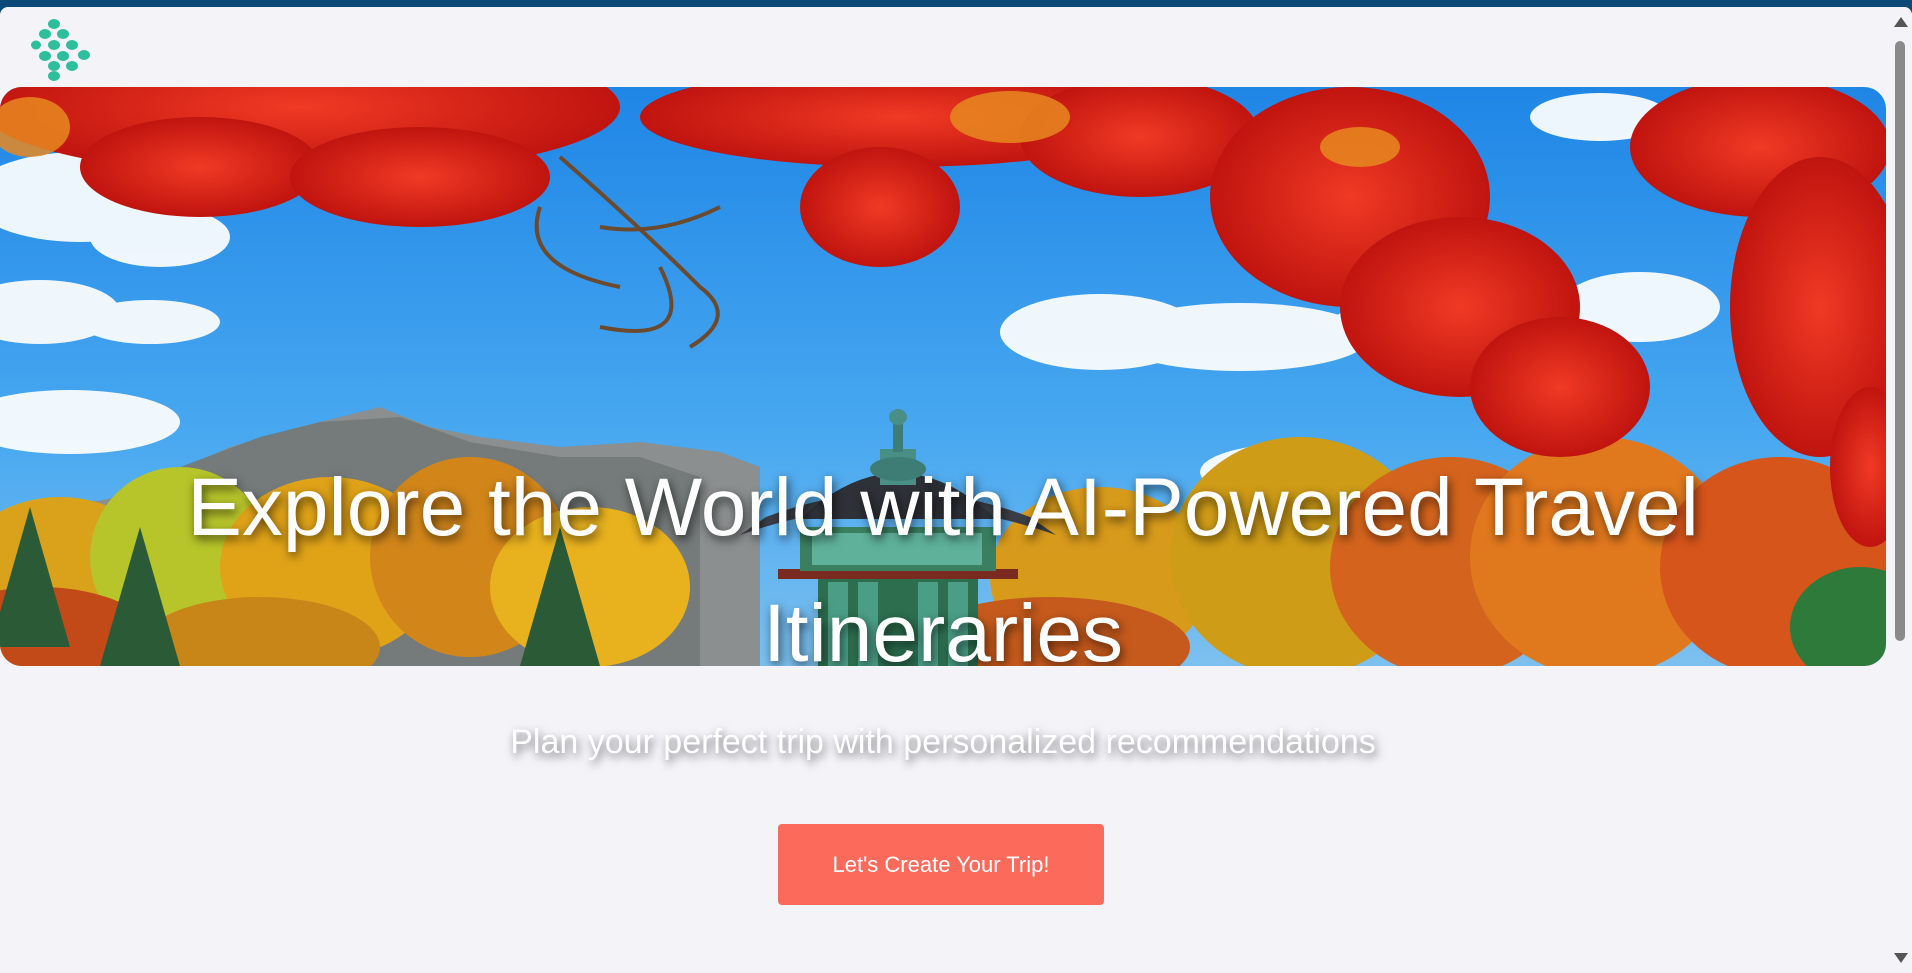 The width and height of the screenshot is (1912, 973). I want to click on dot-cluster-logo-icon, so click(60, 50).